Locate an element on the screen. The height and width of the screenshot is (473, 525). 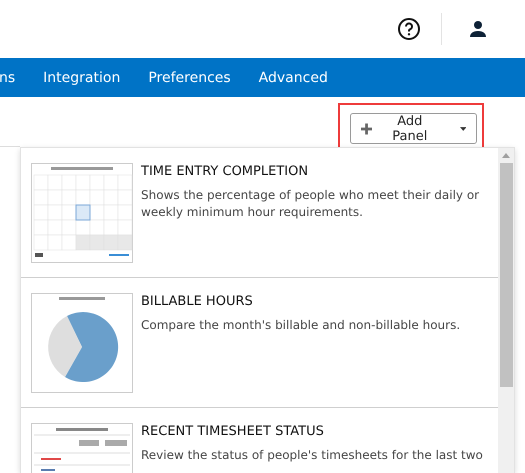
user-icon is located at coordinates (478, 29).